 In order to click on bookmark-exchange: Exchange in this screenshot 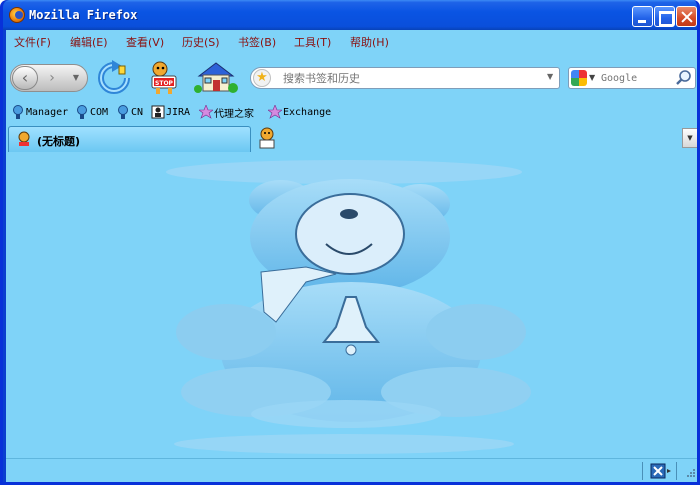, I will do `click(299, 112)`.